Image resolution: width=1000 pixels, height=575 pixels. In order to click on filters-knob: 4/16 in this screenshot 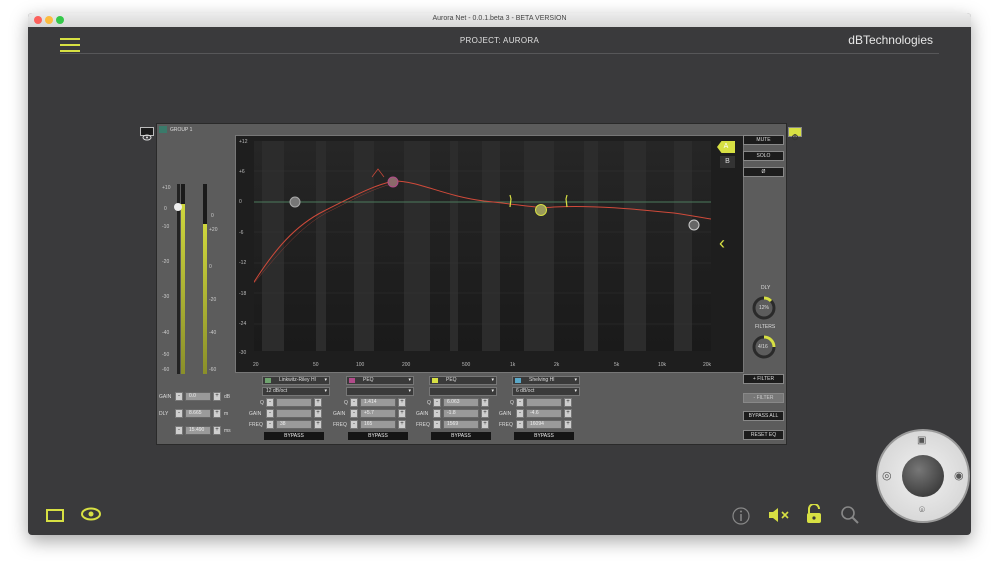, I will do `click(764, 347)`.